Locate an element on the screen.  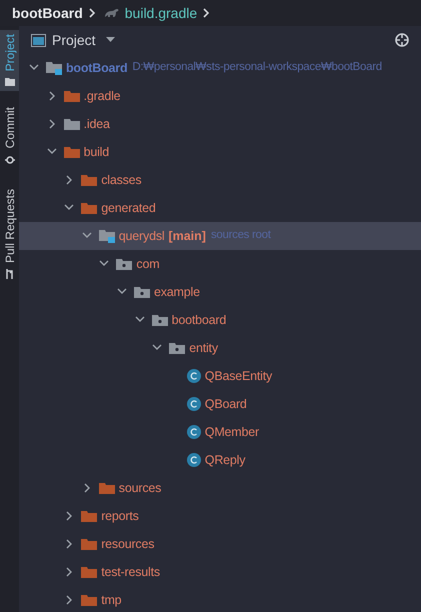
tree-item: example is located at coordinates (220, 292).